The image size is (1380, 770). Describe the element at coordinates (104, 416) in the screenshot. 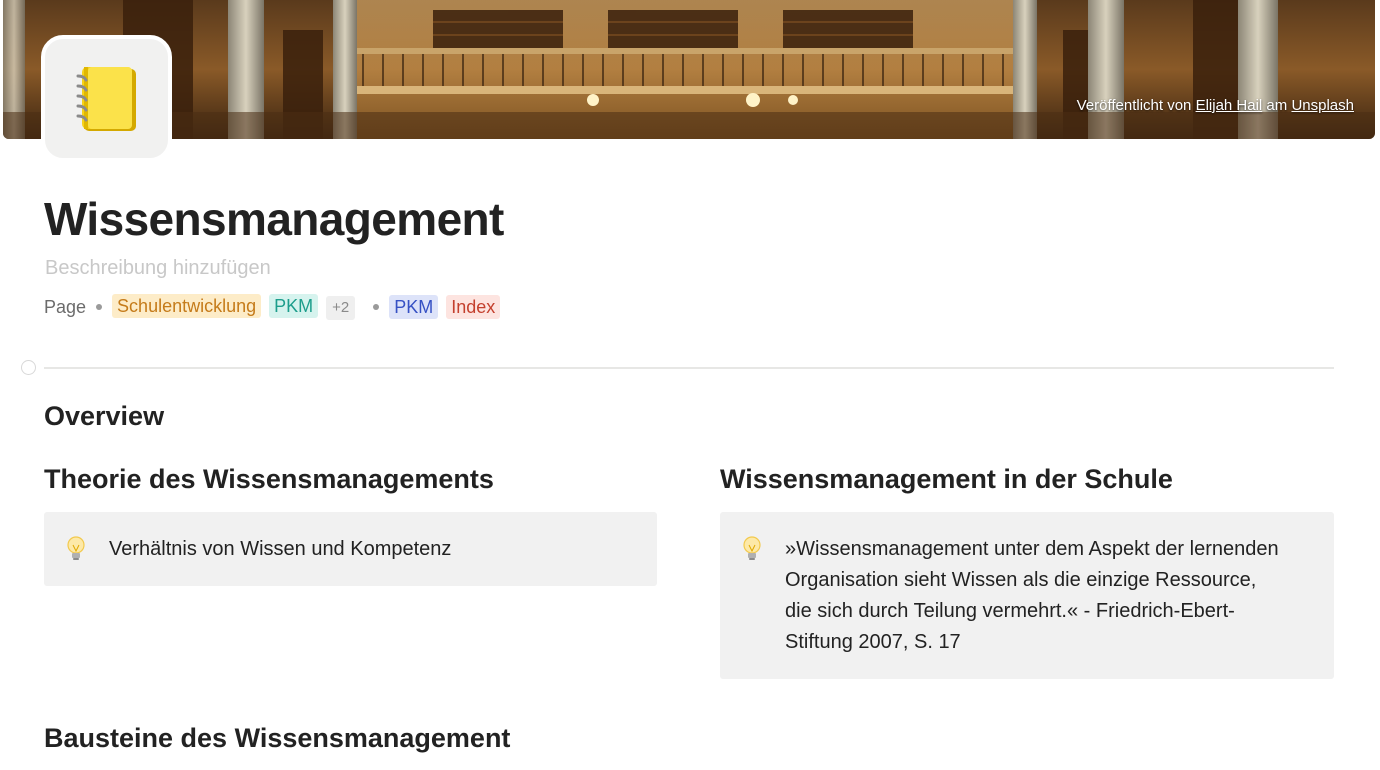

I see `overview-heading: Overview` at that location.